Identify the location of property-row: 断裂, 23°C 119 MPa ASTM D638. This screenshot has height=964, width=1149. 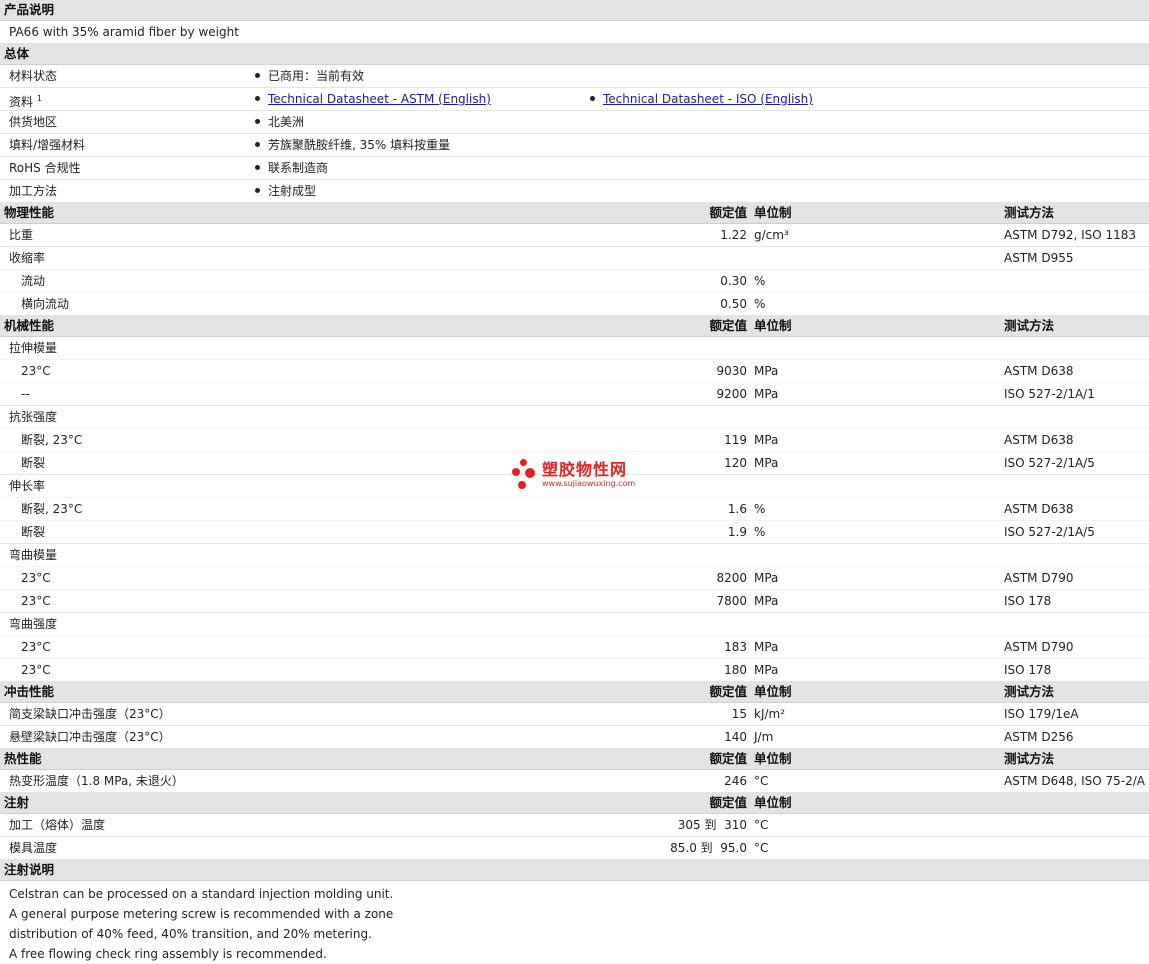
(574, 440).